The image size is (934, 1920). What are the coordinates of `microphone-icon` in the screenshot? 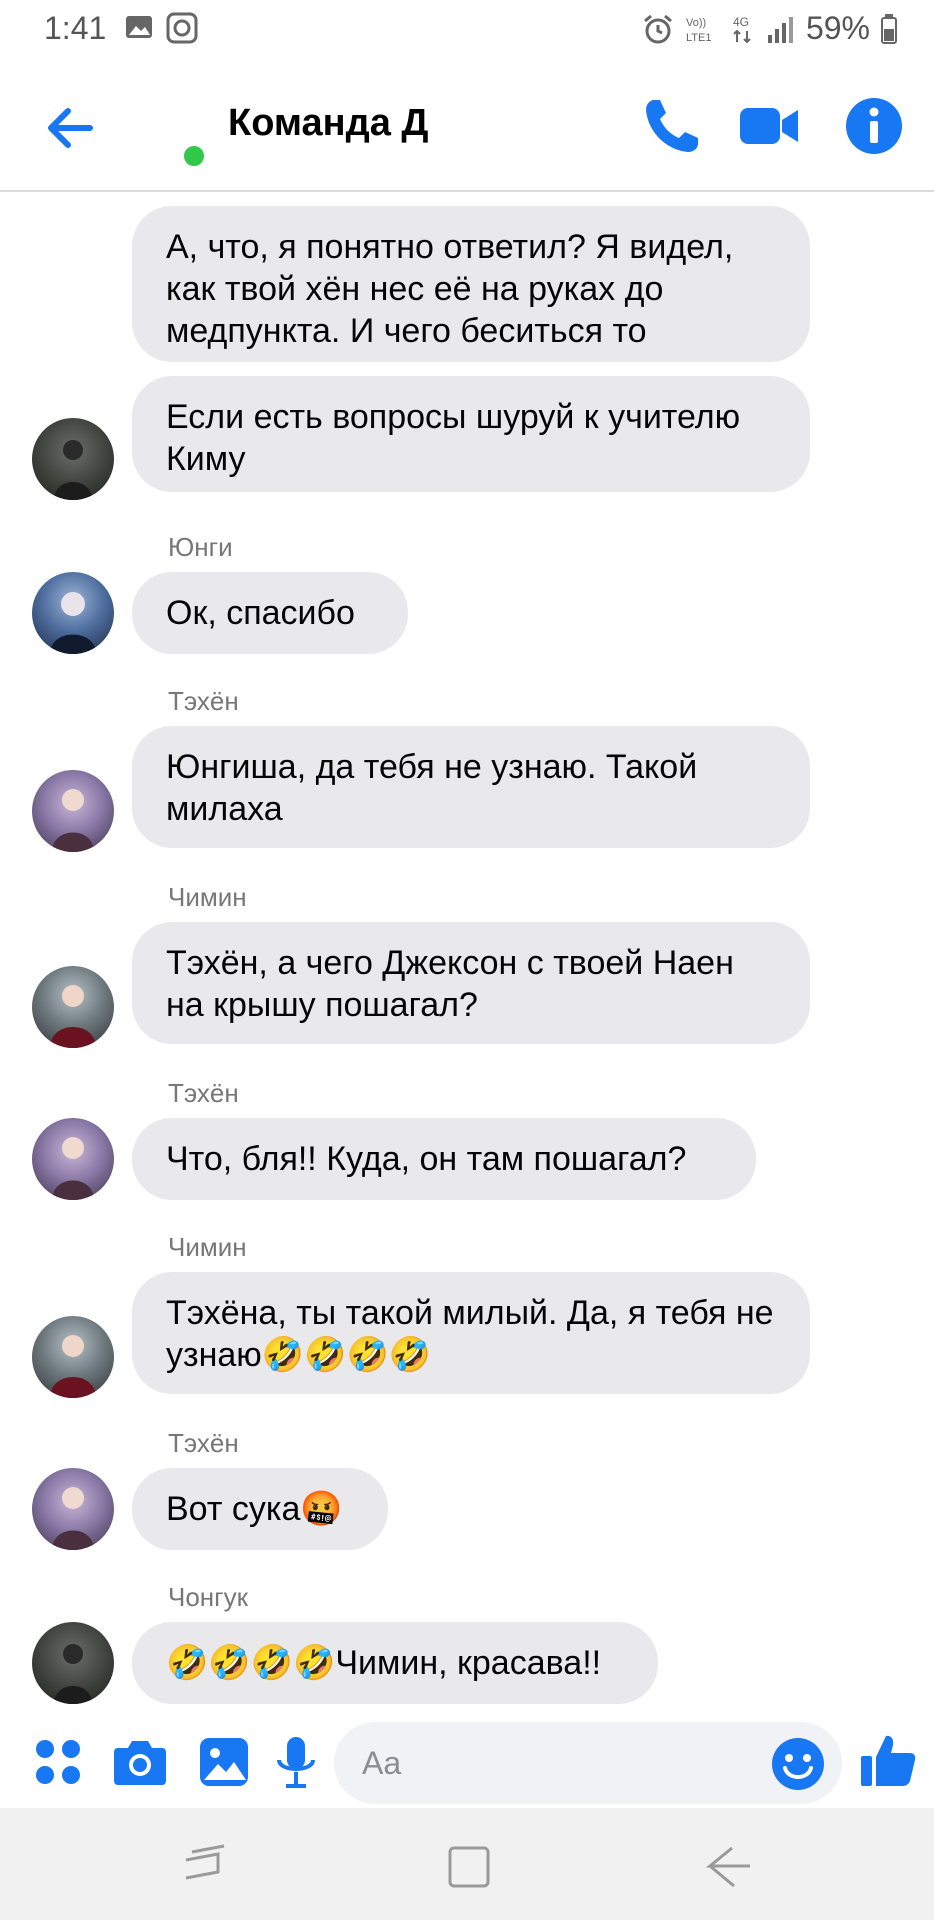 It's located at (296, 1762).